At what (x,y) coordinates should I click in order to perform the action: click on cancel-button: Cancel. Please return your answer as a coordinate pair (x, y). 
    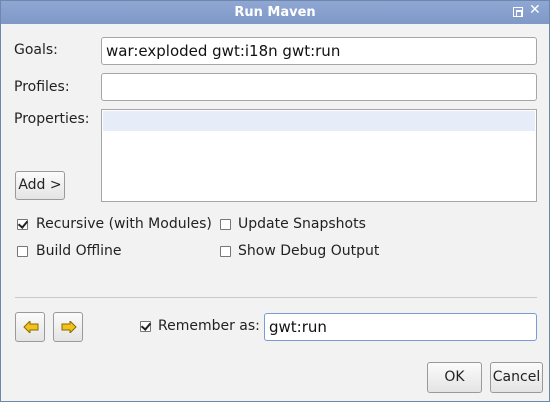
    Looking at the image, I should click on (516, 377).